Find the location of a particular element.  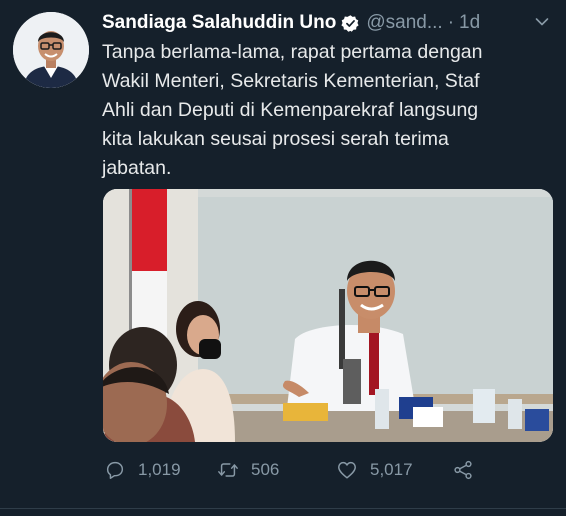

timestamp: 1d is located at coordinates (469, 23).